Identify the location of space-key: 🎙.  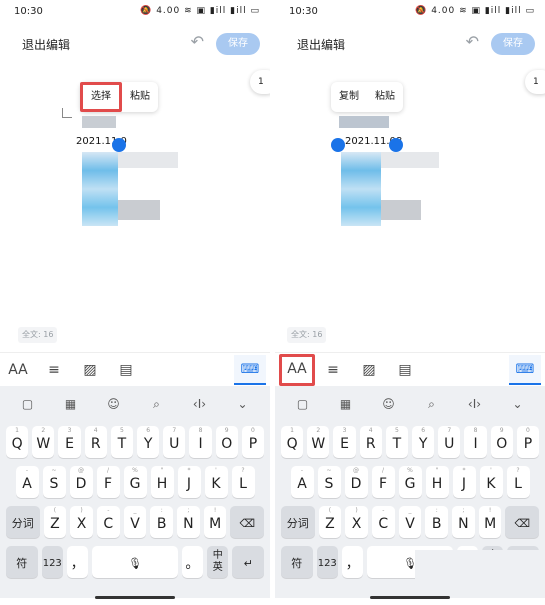
(135, 562).